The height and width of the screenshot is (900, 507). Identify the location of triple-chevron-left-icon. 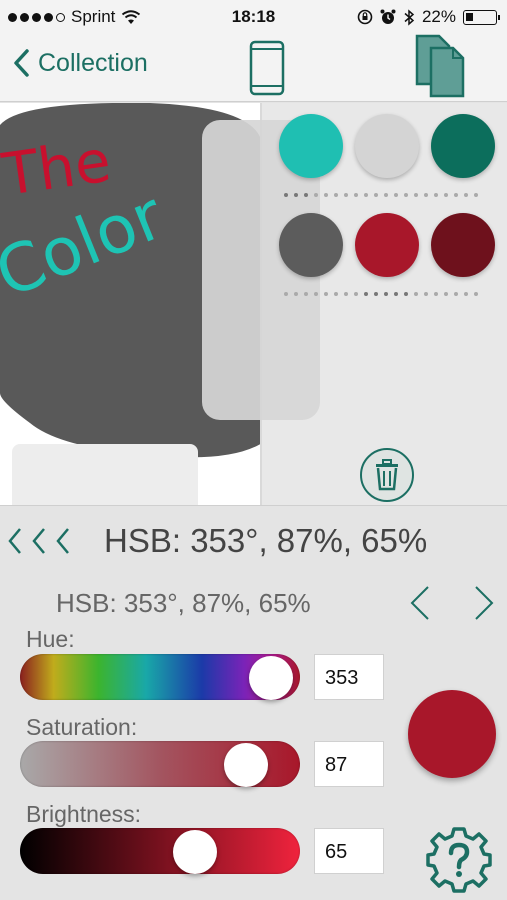
(38, 541).